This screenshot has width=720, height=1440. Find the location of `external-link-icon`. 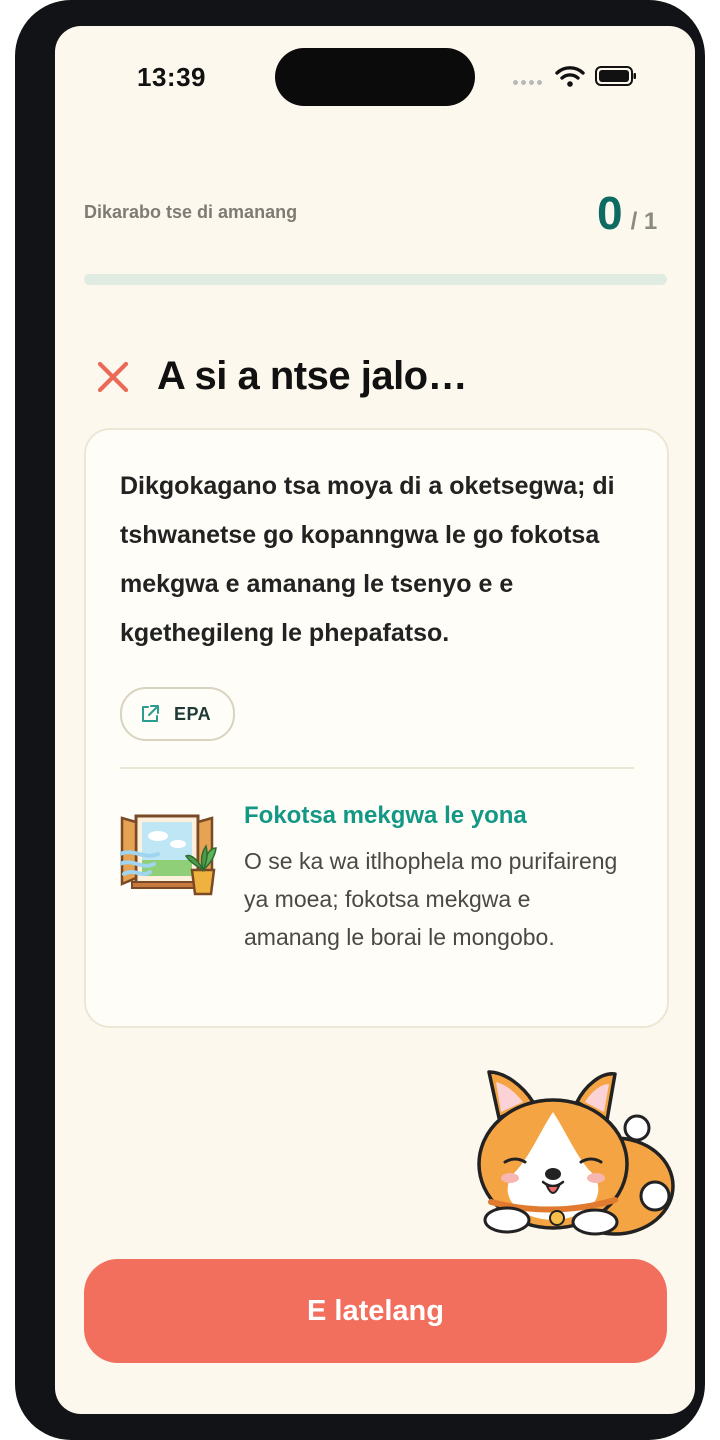

external-link-icon is located at coordinates (150, 713).